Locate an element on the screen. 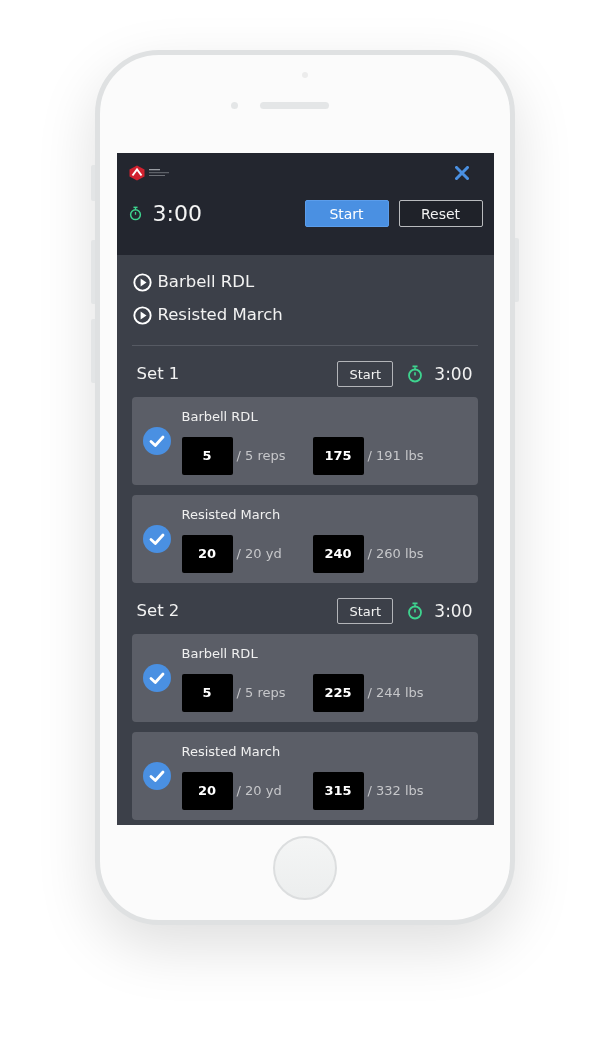 The image size is (610, 1056). weight-target: / 244 lbs is located at coordinates (395, 692).